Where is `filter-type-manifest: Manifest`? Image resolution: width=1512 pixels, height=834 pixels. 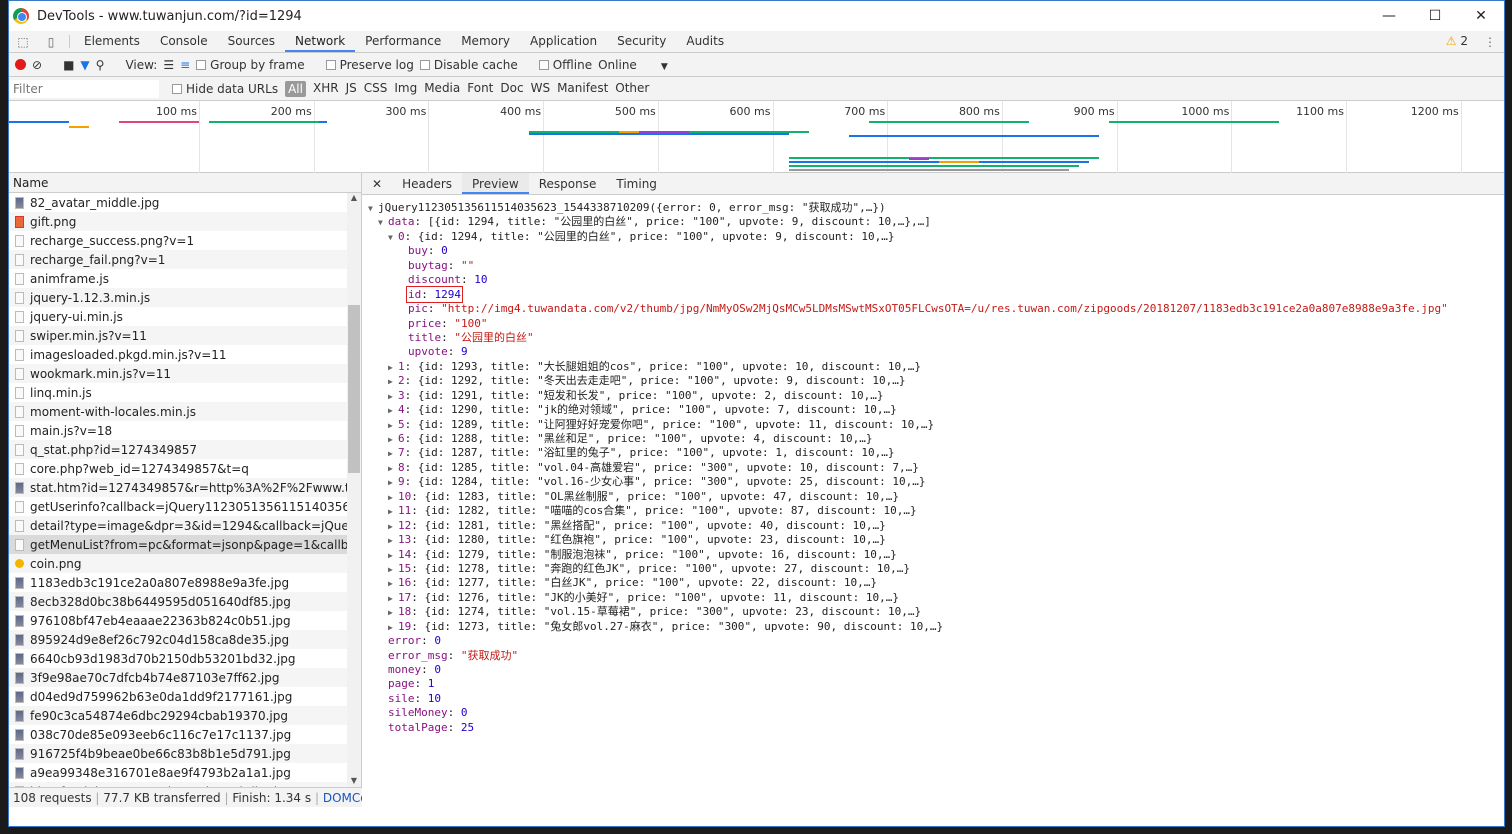 filter-type-manifest: Manifest is located at coordinates (582, 89).